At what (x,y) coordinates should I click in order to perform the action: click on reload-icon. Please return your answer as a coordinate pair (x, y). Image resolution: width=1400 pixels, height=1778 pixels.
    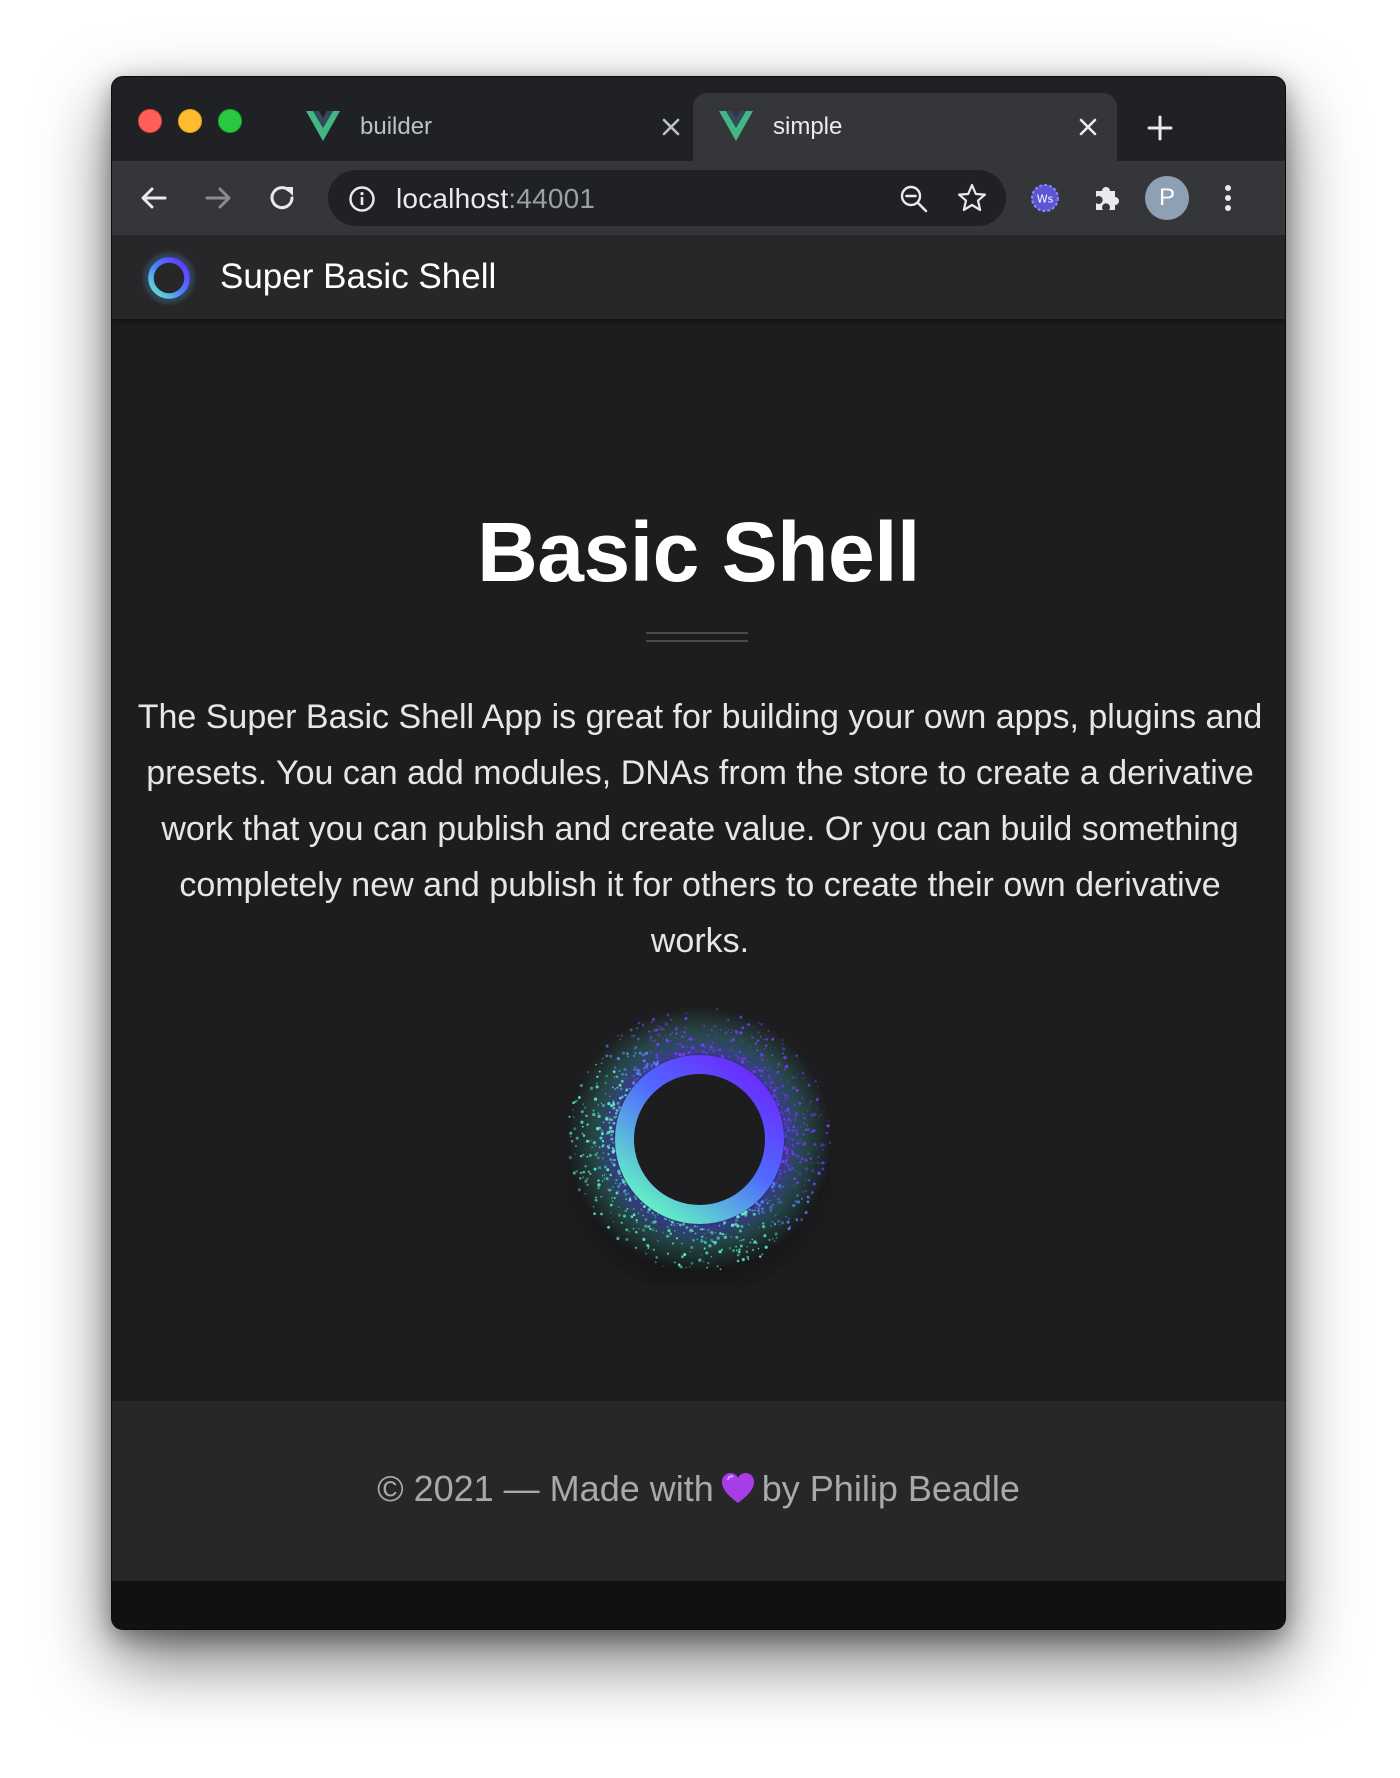
    Looking at the image, I should click on (282, 198).